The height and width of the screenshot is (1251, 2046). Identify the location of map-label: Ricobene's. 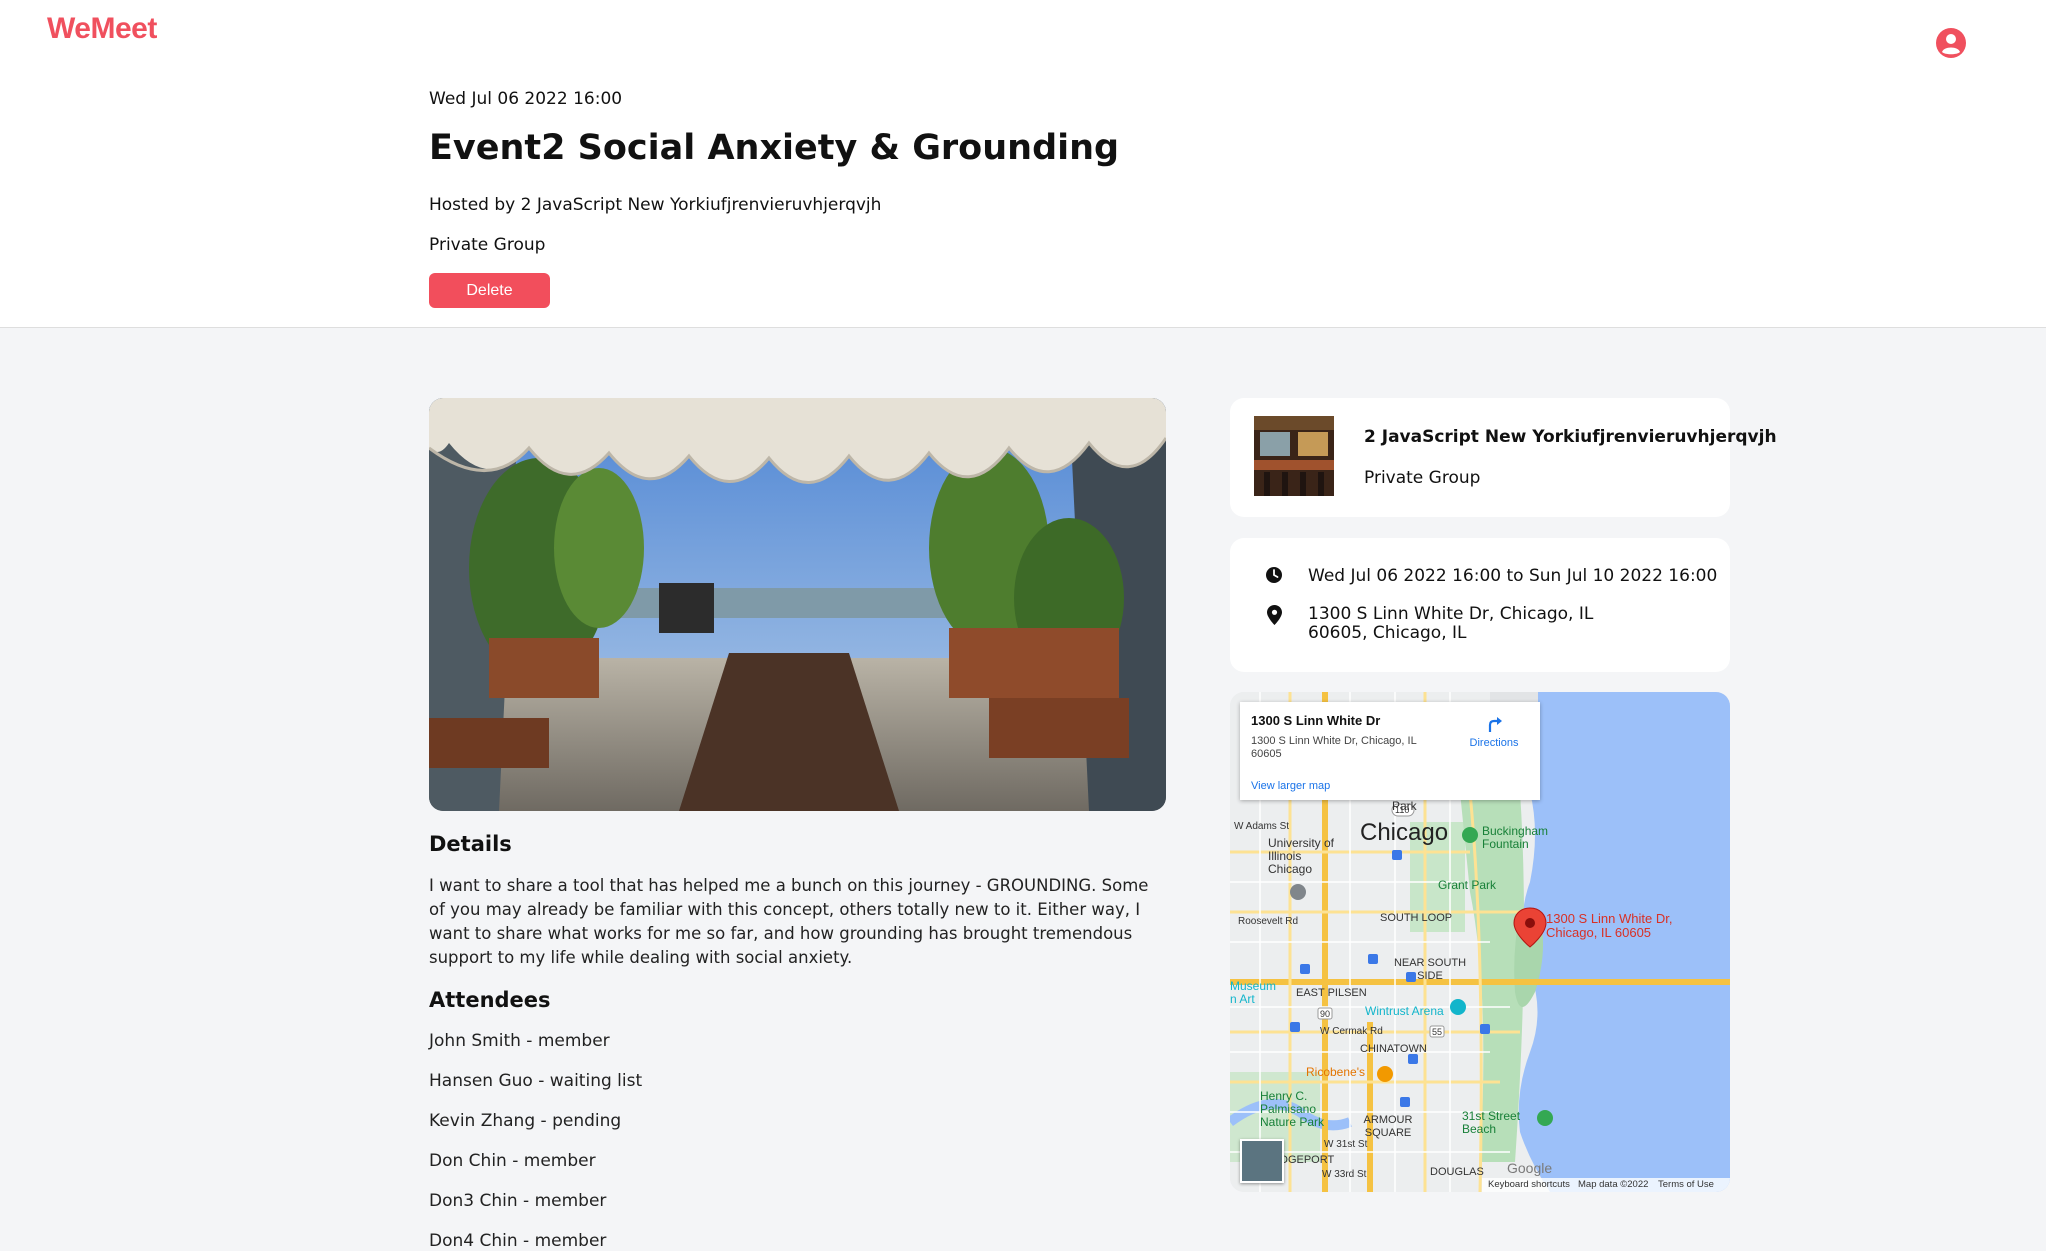
(1335, 1072).